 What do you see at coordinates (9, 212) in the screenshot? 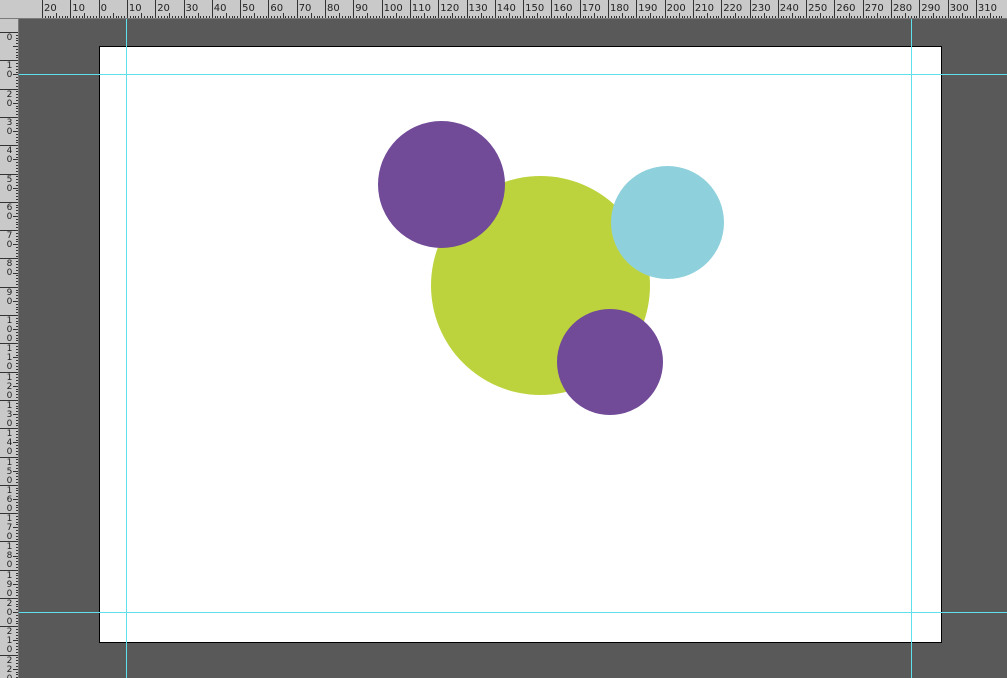
I see `ruler-label: 60` at bounding box center [9, 212].